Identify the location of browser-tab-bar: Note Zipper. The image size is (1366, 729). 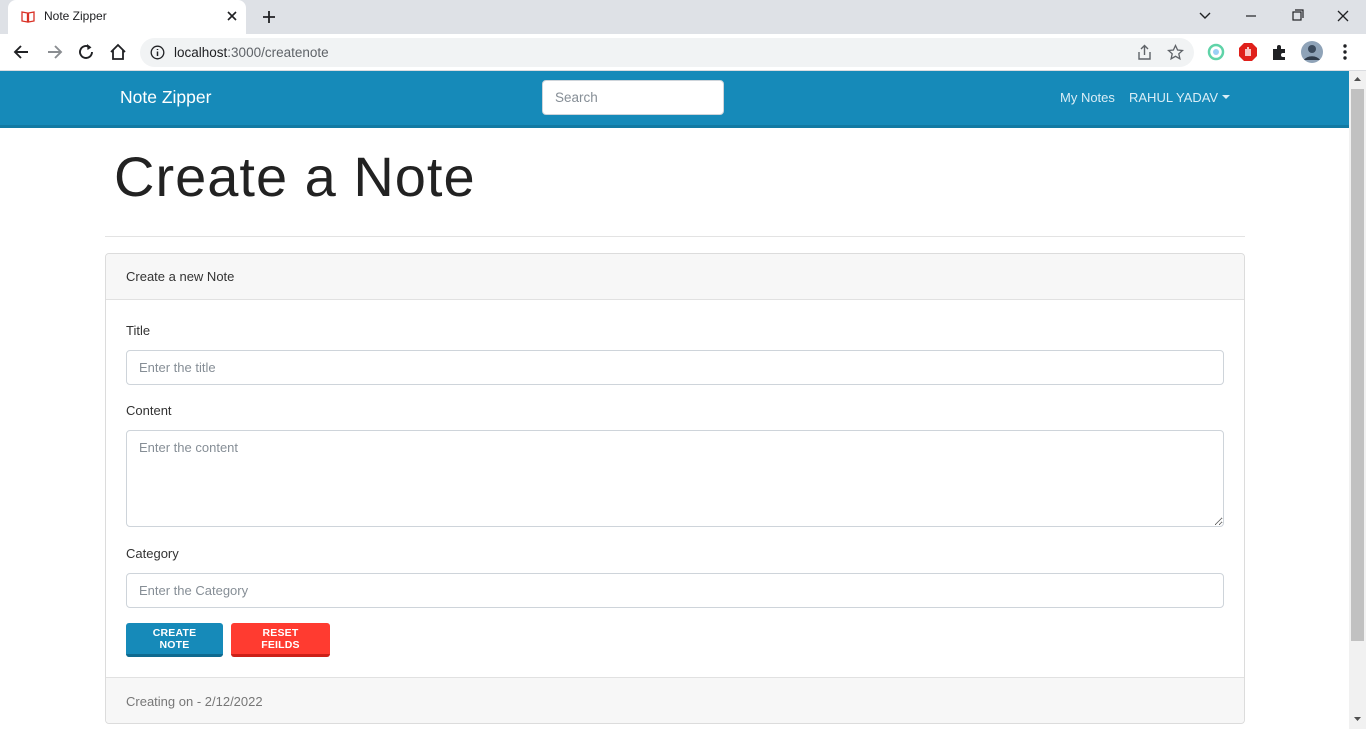
(683, 17).